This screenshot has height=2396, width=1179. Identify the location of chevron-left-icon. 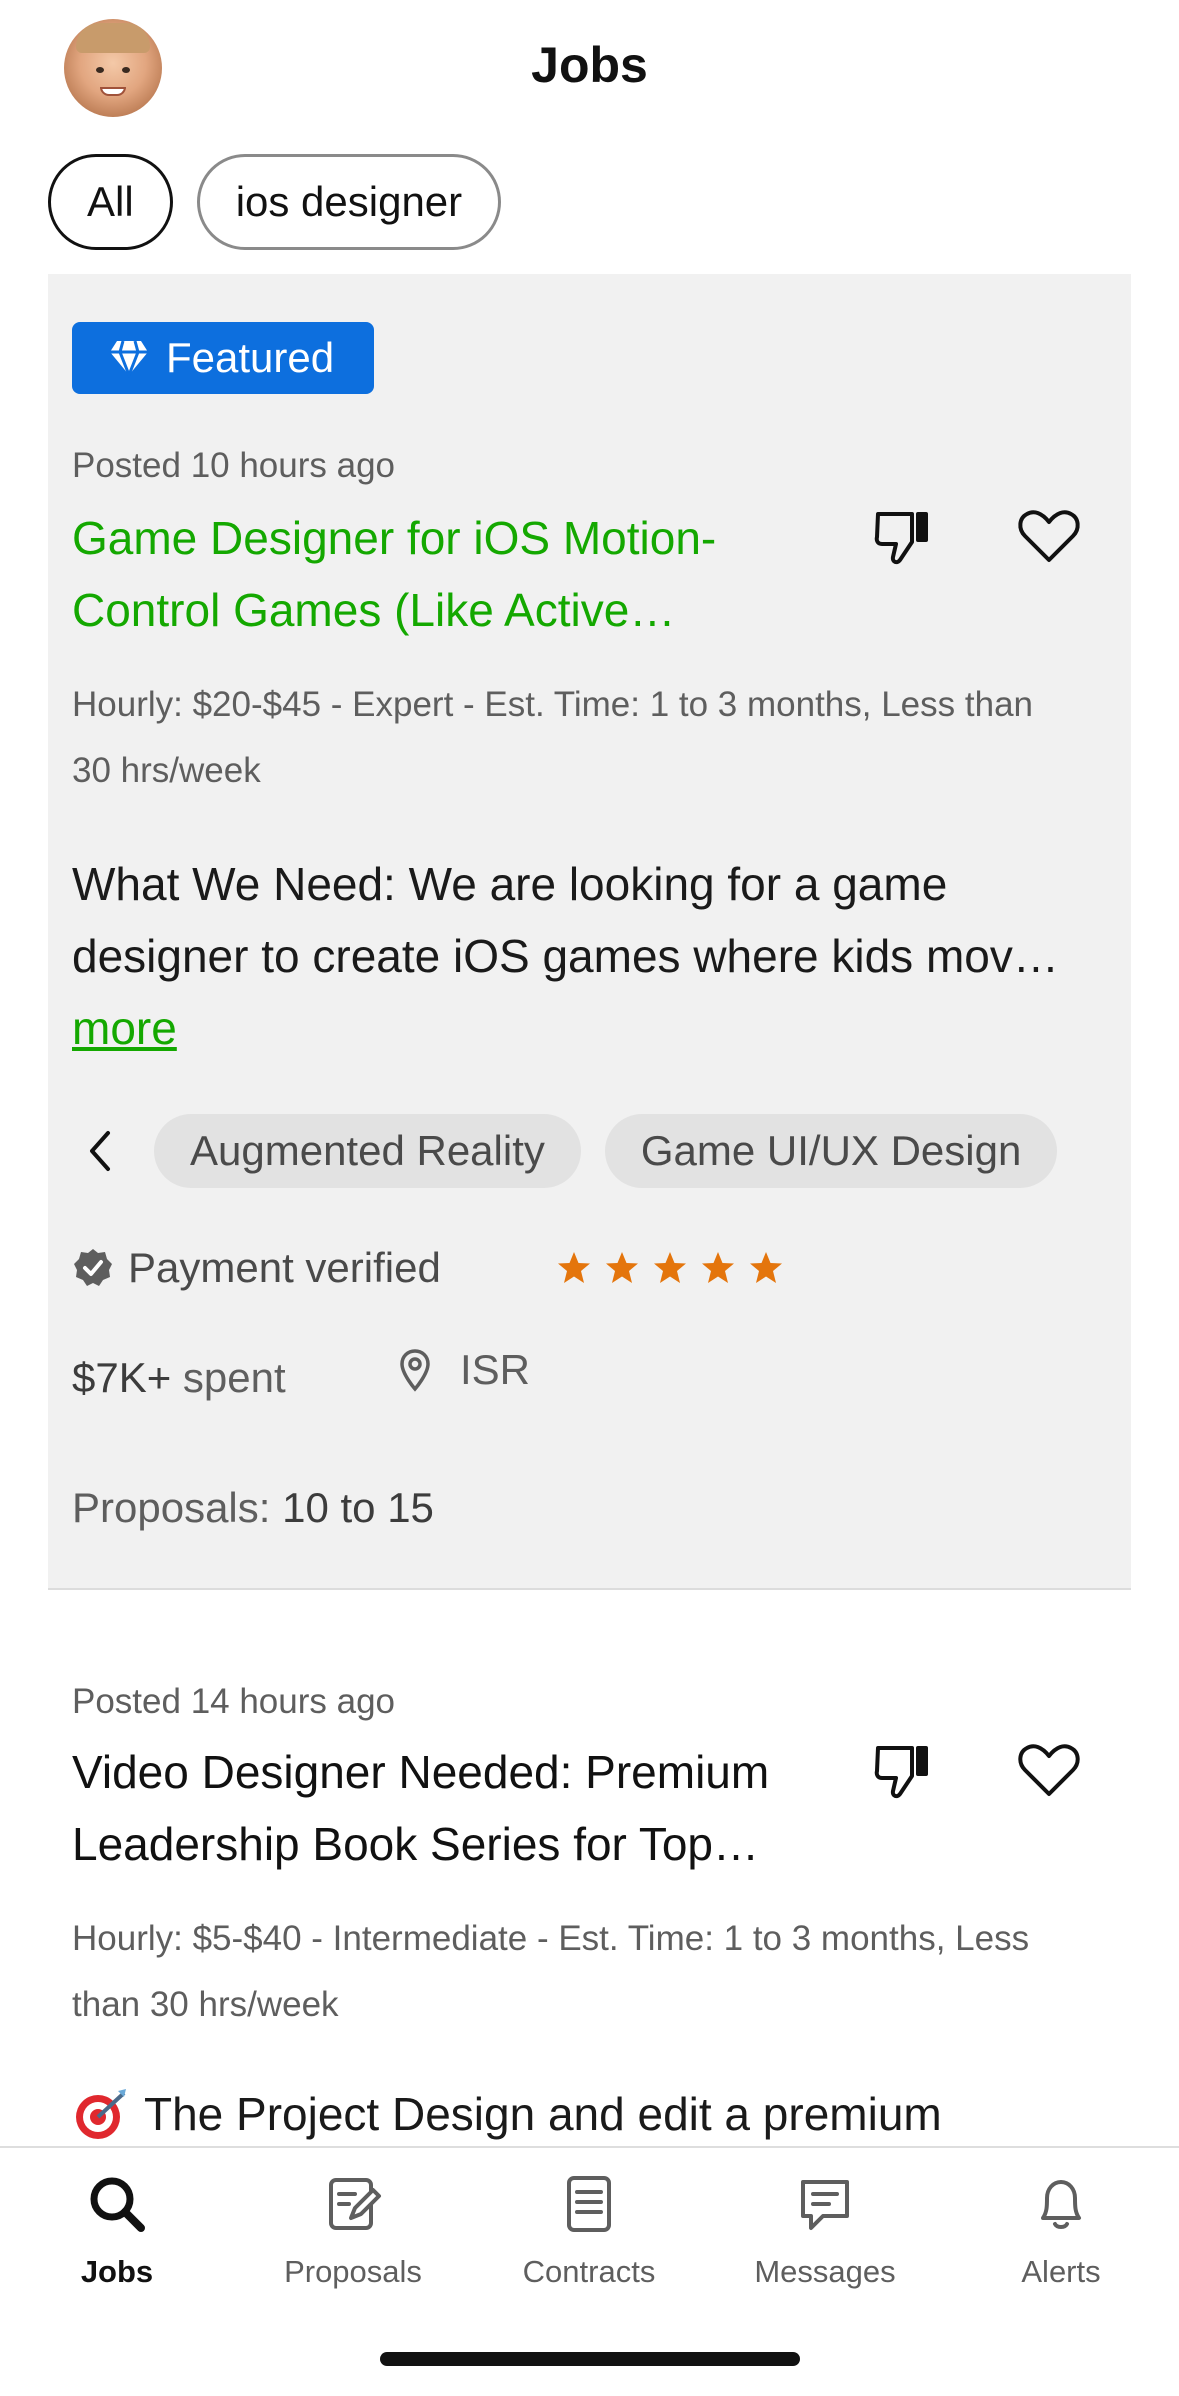
(100, 1151).